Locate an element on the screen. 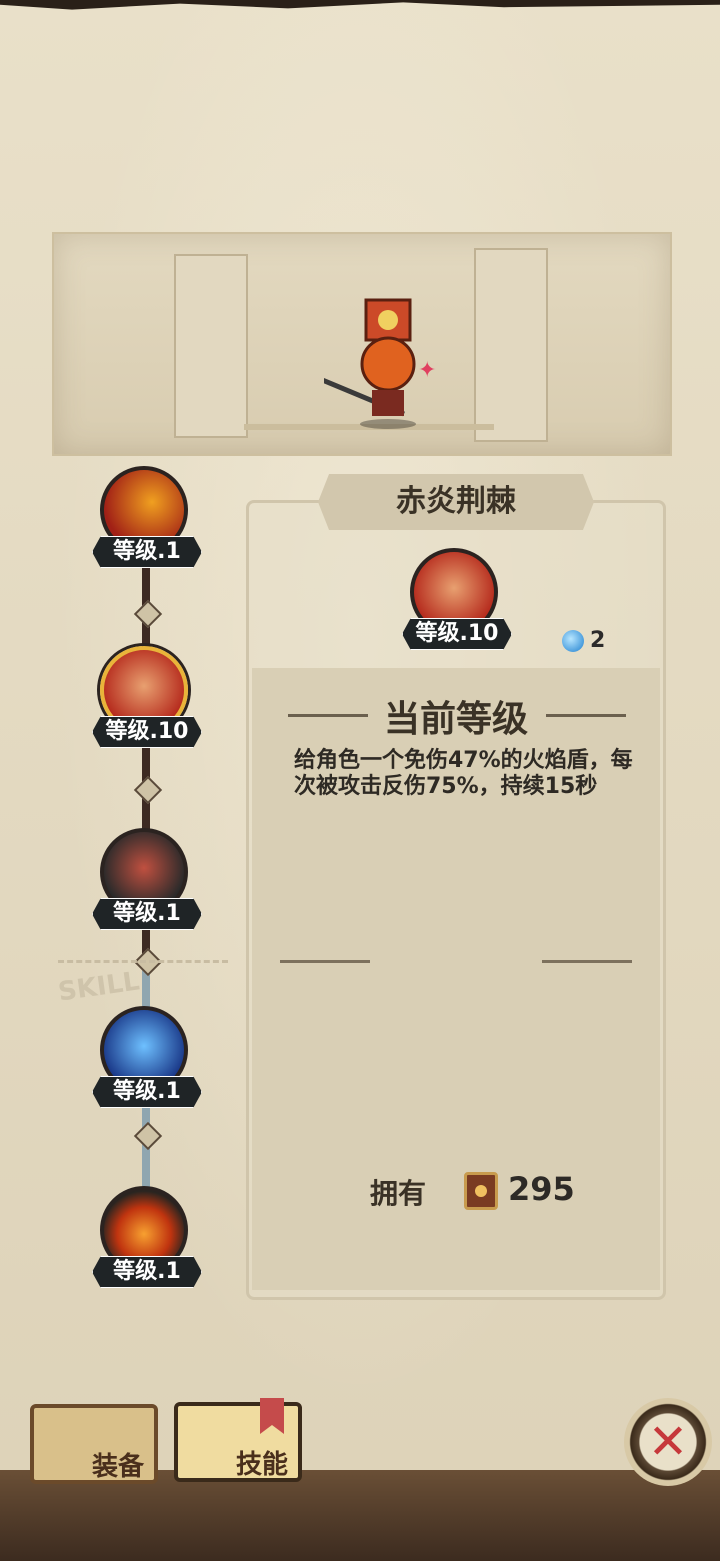 This screenshot has height=1561, width=720. selected-skill-node: 等级.10 is located at coordinates (457, 603).